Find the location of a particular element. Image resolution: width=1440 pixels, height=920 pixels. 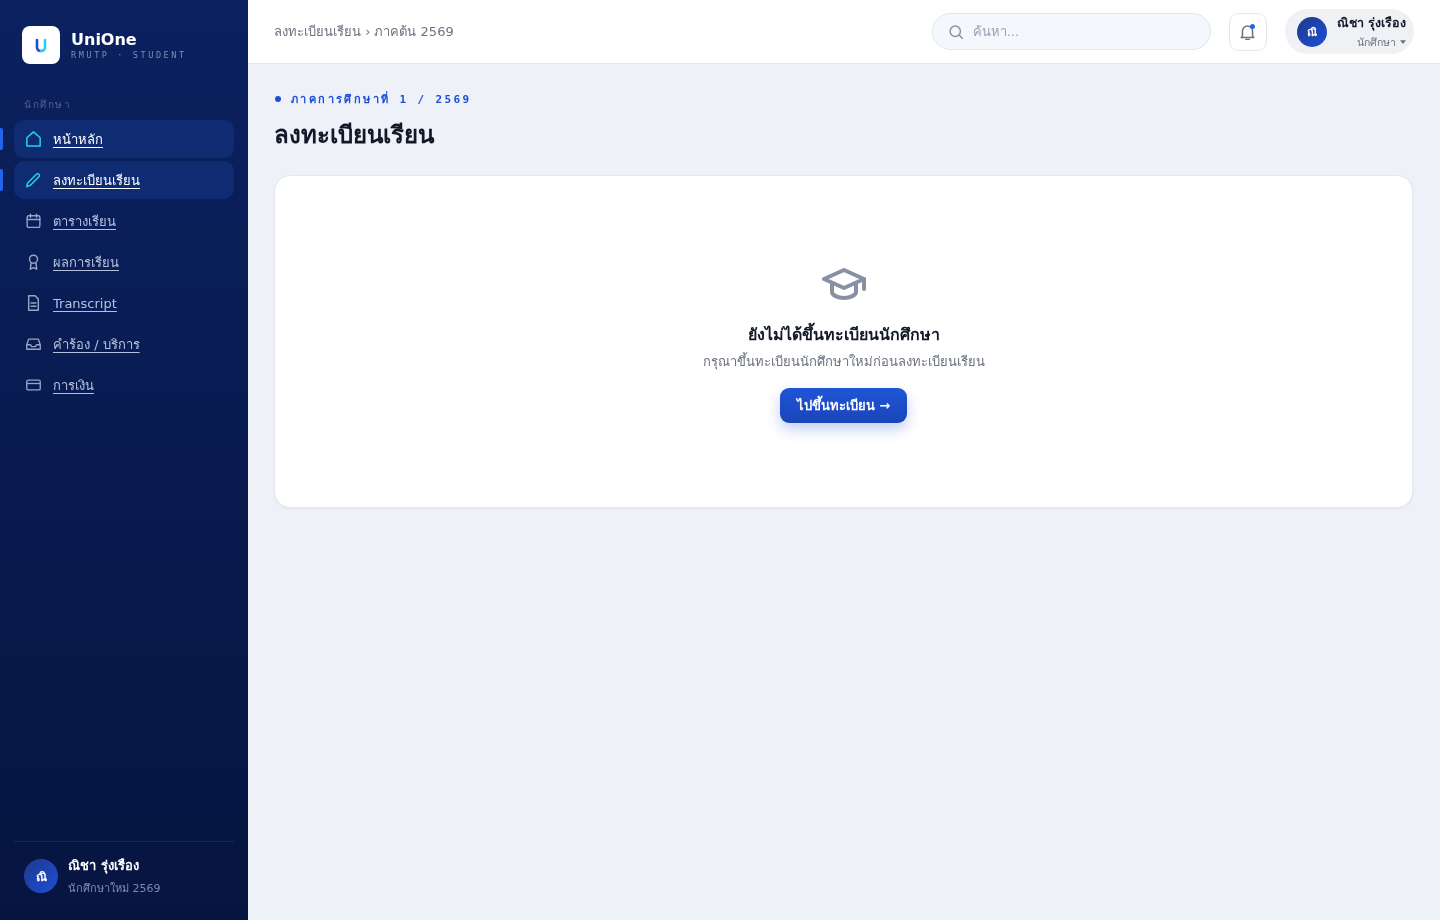

logo-icon is located at coordinates (41, 45).